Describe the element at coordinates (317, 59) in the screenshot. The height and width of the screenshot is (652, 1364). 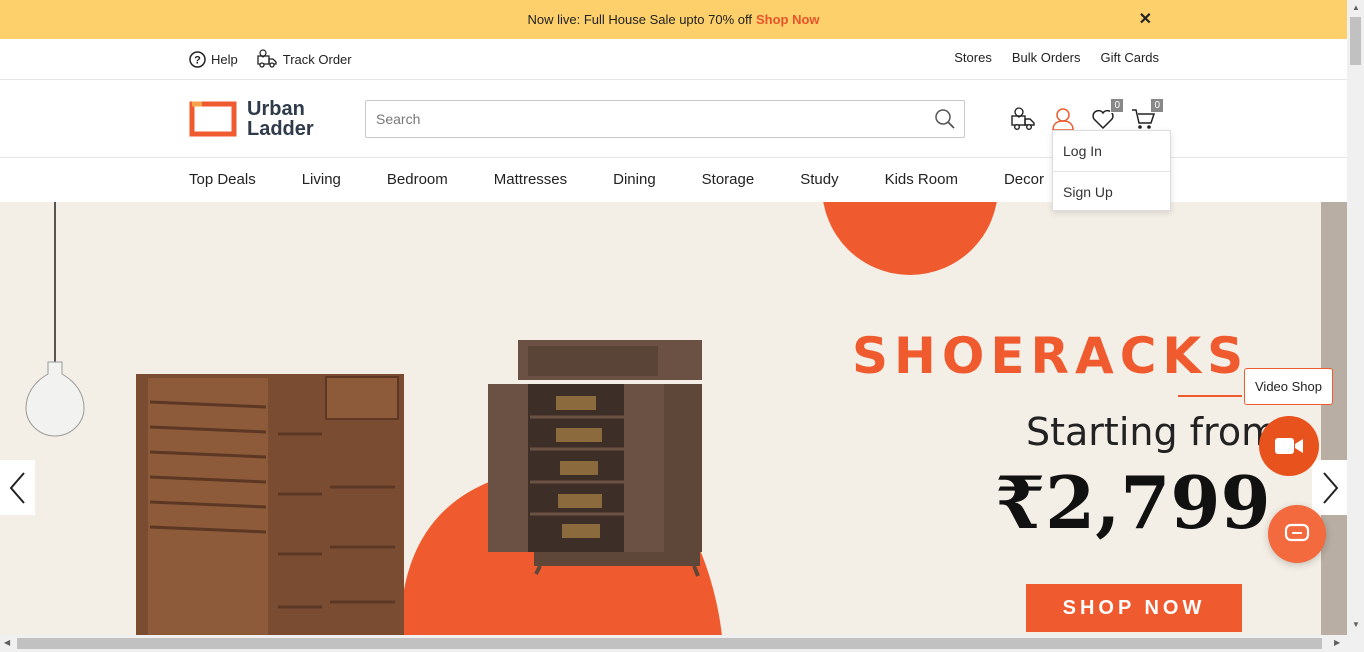
I see `track-order-label: Track Order` at that location.